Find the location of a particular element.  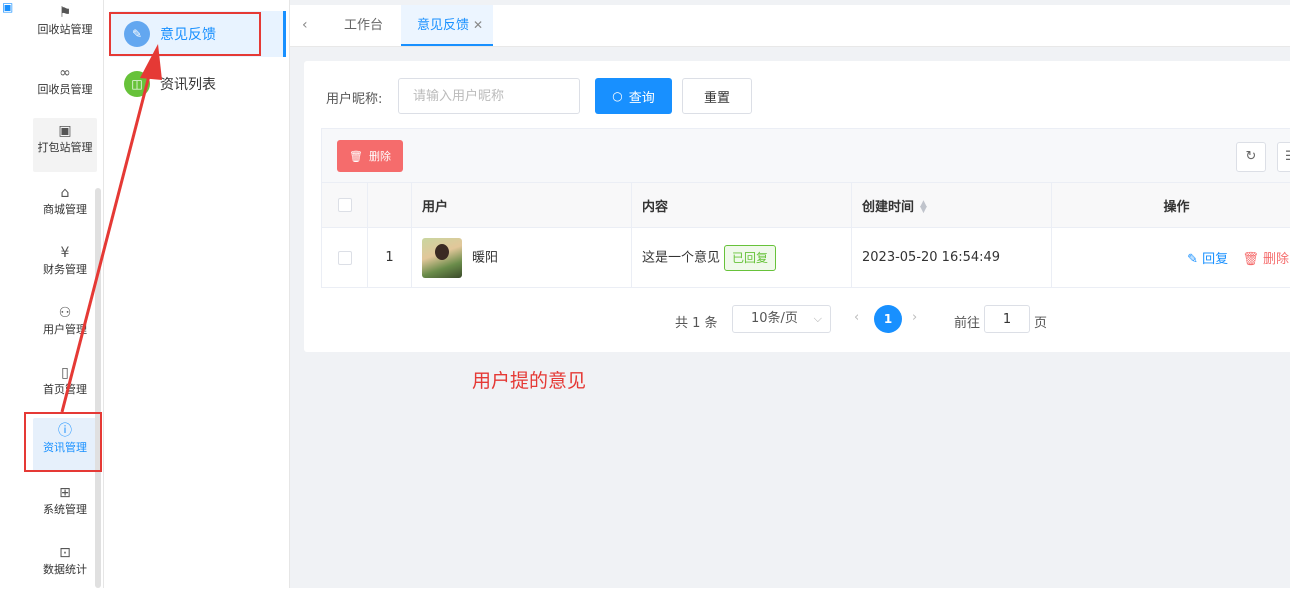

feedback-content: 这是一个意见 is located at coordinates (681, 257).